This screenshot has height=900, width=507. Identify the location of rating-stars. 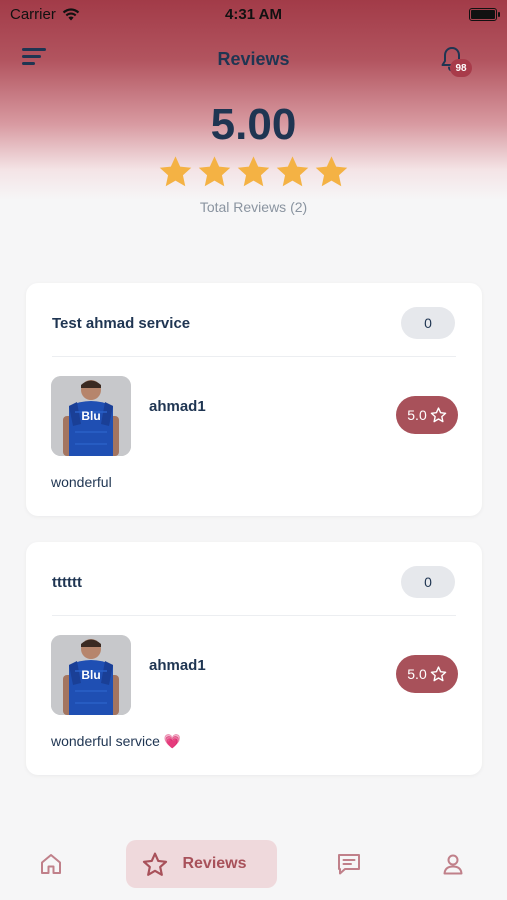
(253, 172).